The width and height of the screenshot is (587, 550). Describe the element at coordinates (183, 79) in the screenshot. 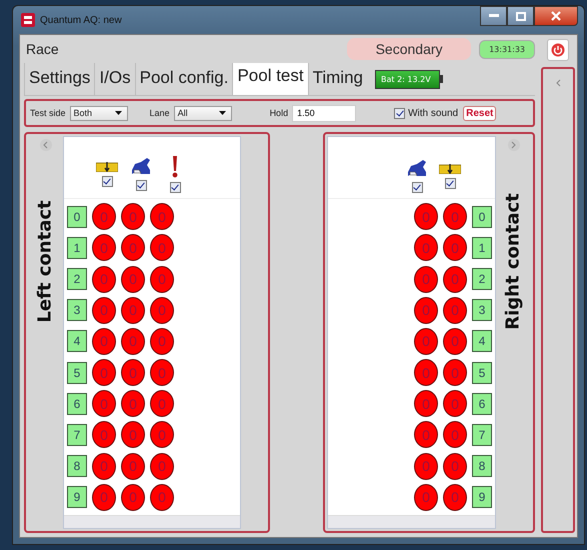

I see `tab: Pool config.` at that location.